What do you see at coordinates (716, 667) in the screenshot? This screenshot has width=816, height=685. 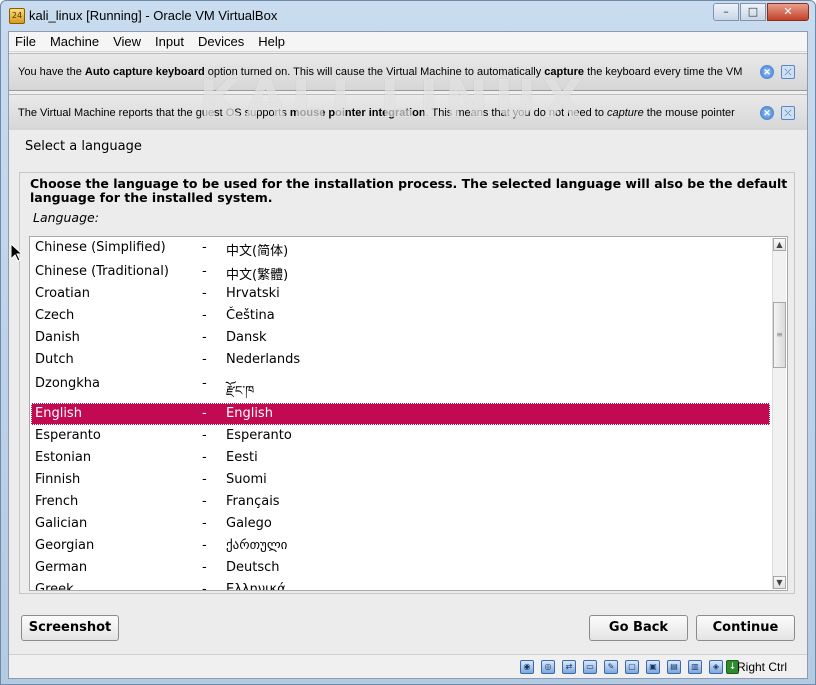 I see `mouse-integration-icon: ◈` at bounding box center [716, 667].